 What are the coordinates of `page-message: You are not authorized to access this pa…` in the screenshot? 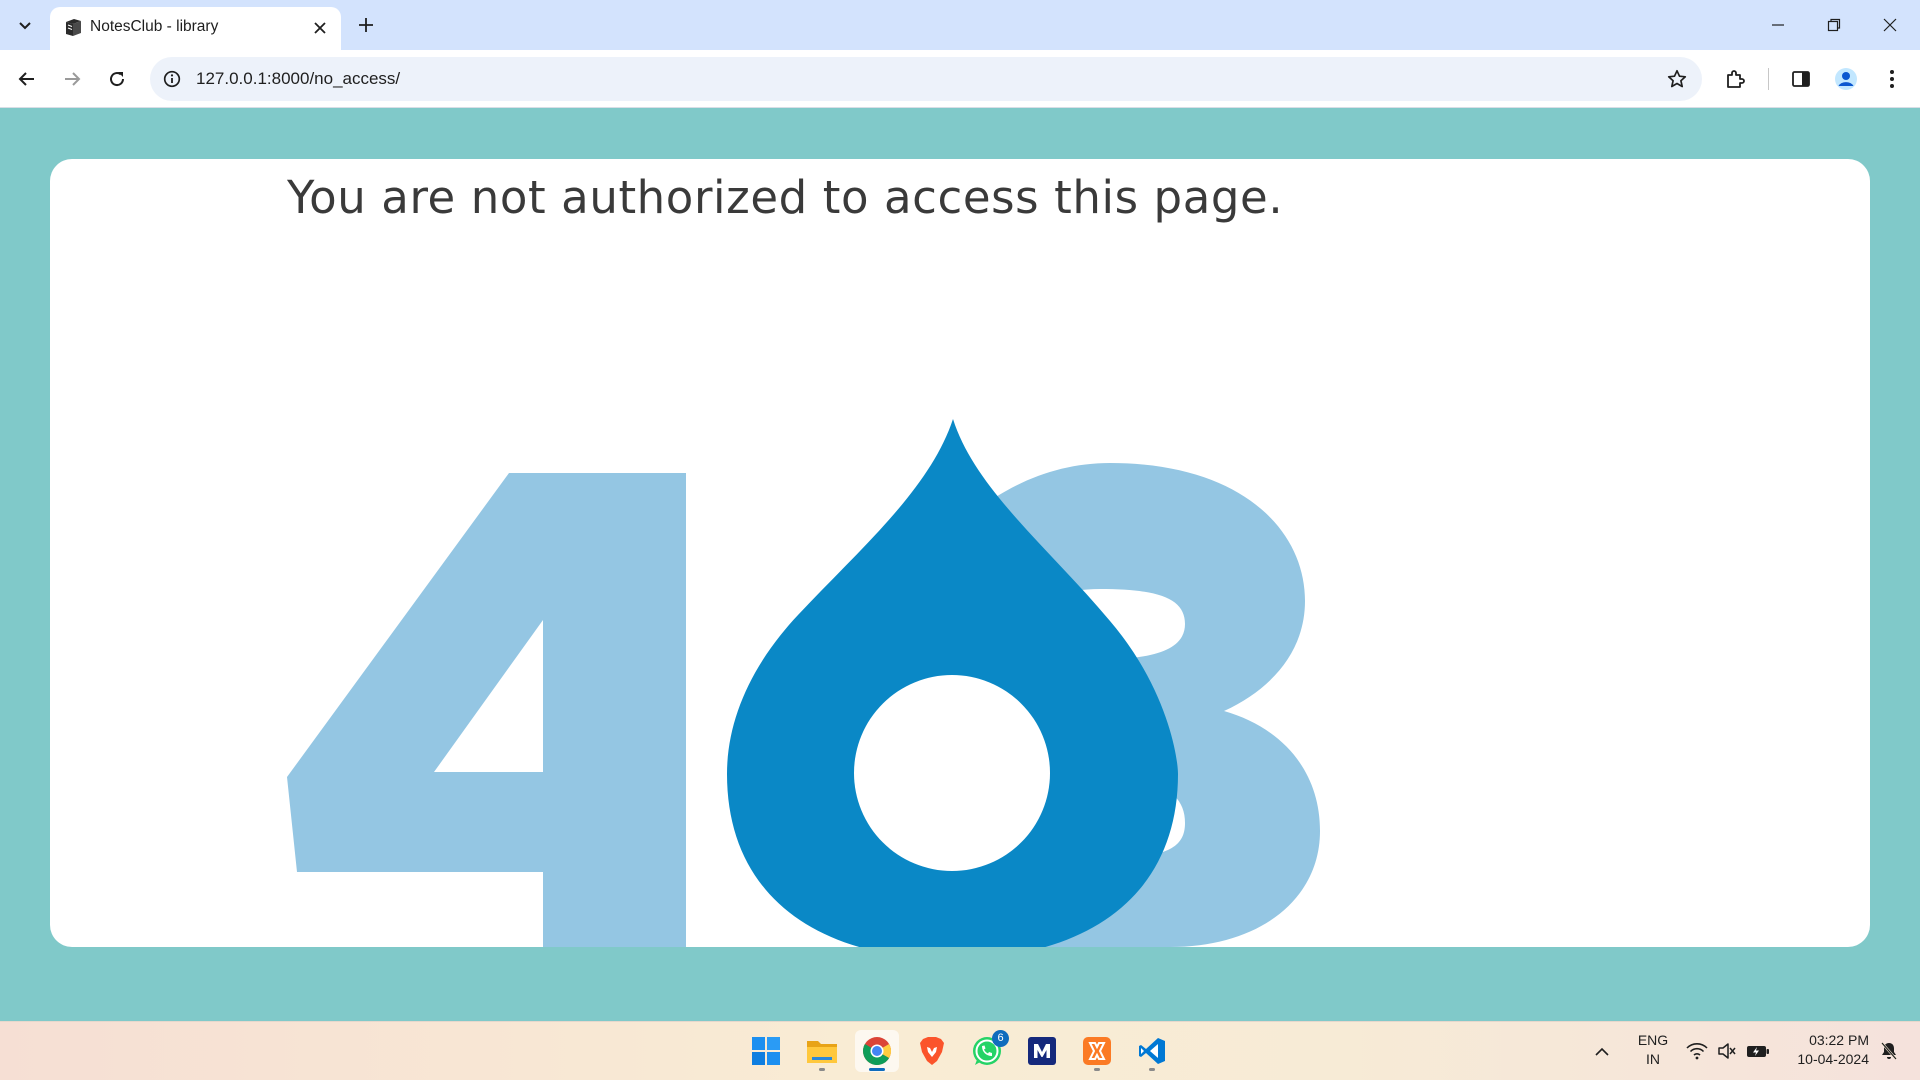 It's located at (785, 197).